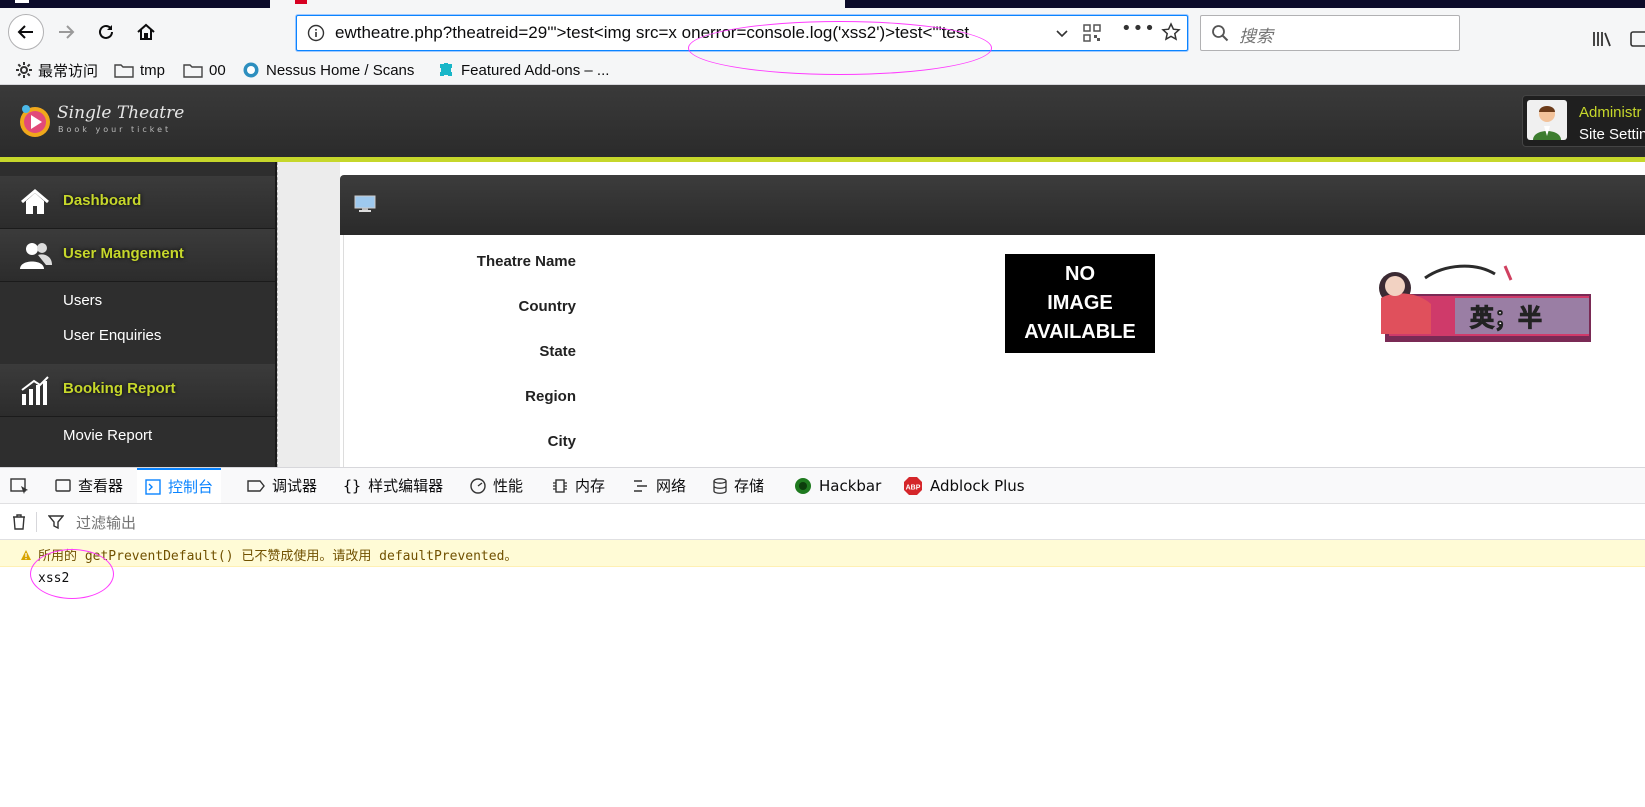 The height and width of the screenshot is (807, 1645). Describe the element at coordinates (119, 388) in the screenshot. I see `sidebar-item-label: Booking Report` at that location.